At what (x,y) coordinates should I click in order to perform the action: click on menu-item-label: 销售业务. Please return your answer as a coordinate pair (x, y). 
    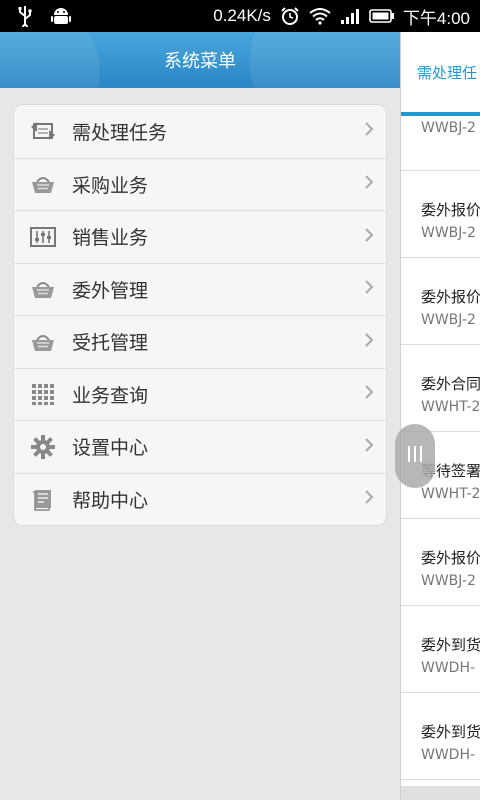
    Looking at the image, I should click on (110, 238).